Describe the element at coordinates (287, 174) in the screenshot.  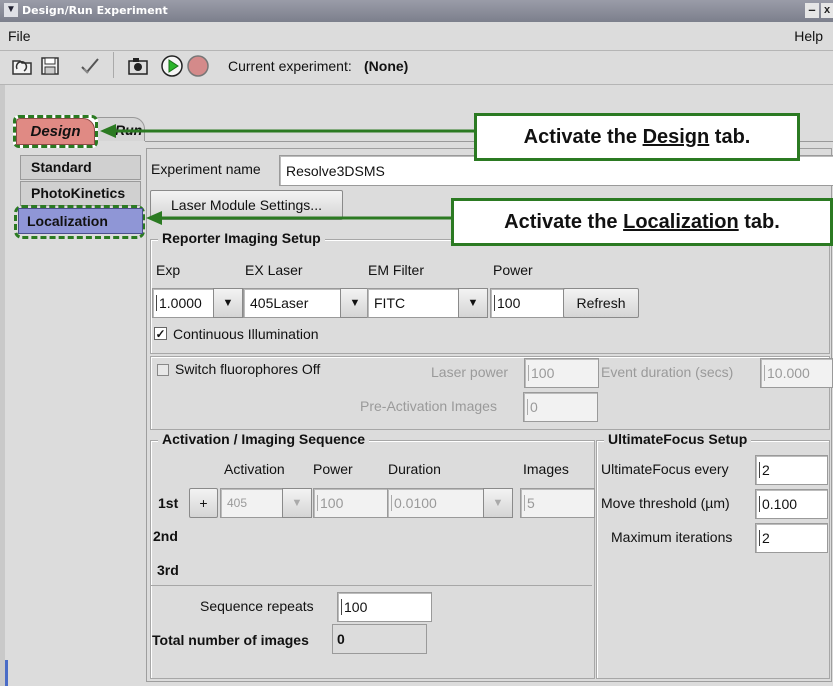
I see `callout-arrows` at that location.